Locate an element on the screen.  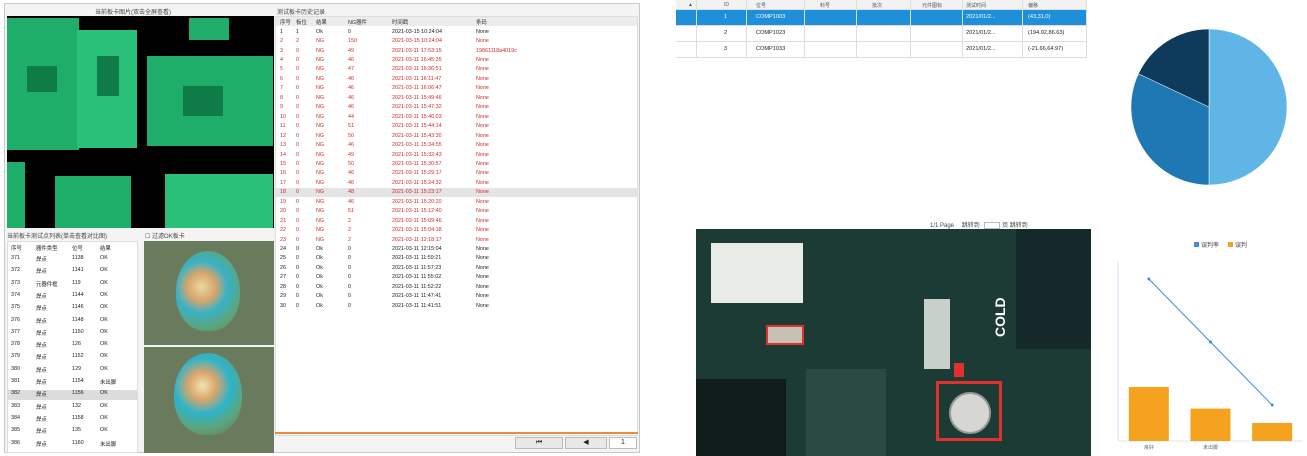
history-cell: 50 is located at coordinates (351, 135).